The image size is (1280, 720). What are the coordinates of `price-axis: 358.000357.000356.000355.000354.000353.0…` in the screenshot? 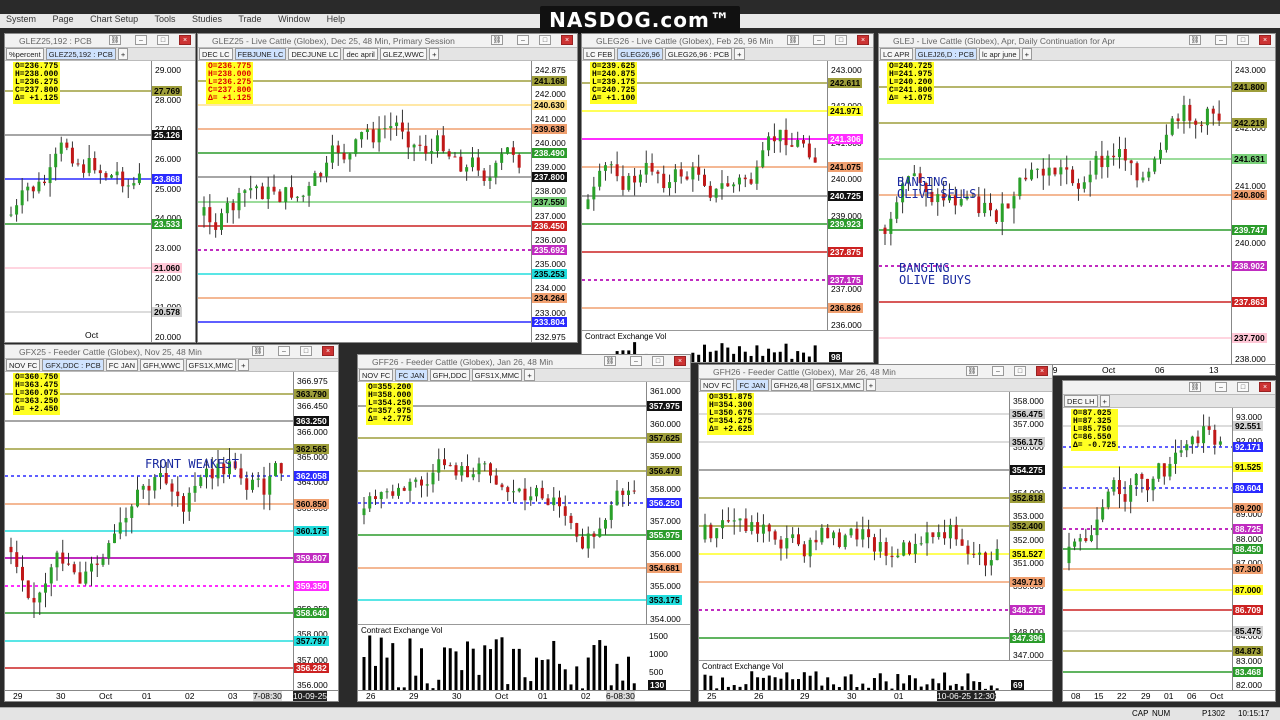 It's located at (1030, 526).